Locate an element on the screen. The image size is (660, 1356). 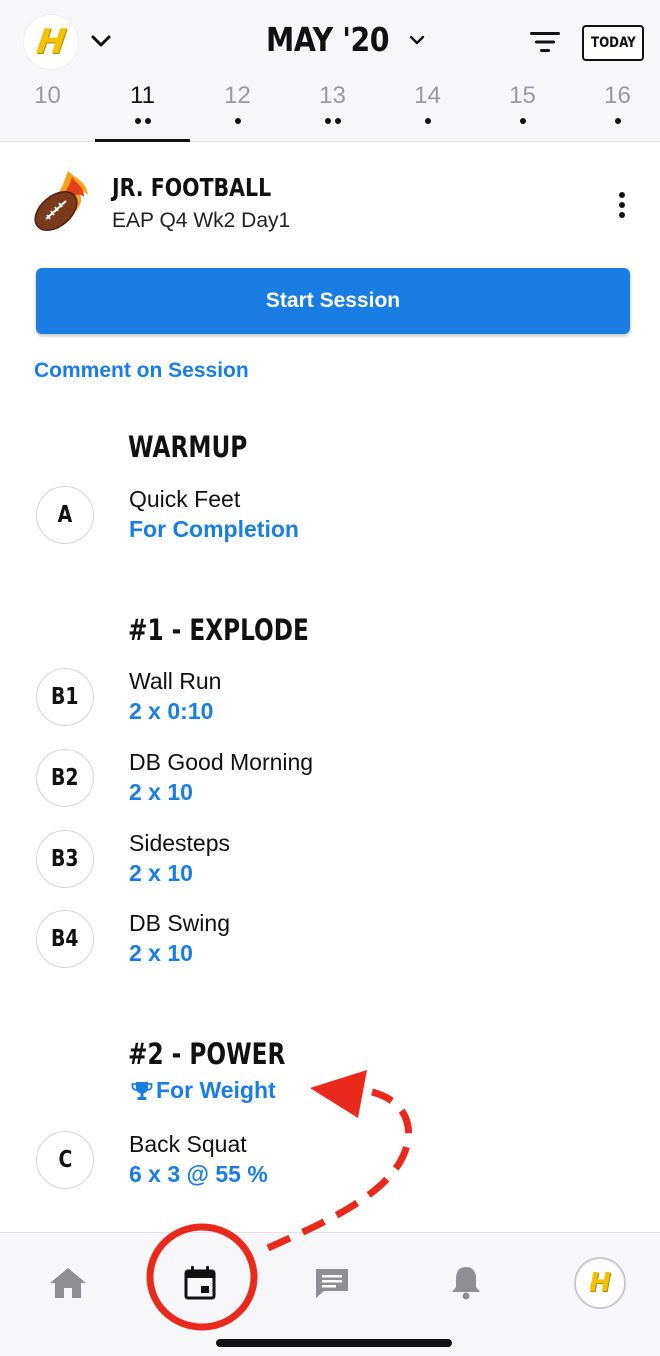
exercise-row: B4 DB Swing 2 x 10 is located at coordinates (330, 941).